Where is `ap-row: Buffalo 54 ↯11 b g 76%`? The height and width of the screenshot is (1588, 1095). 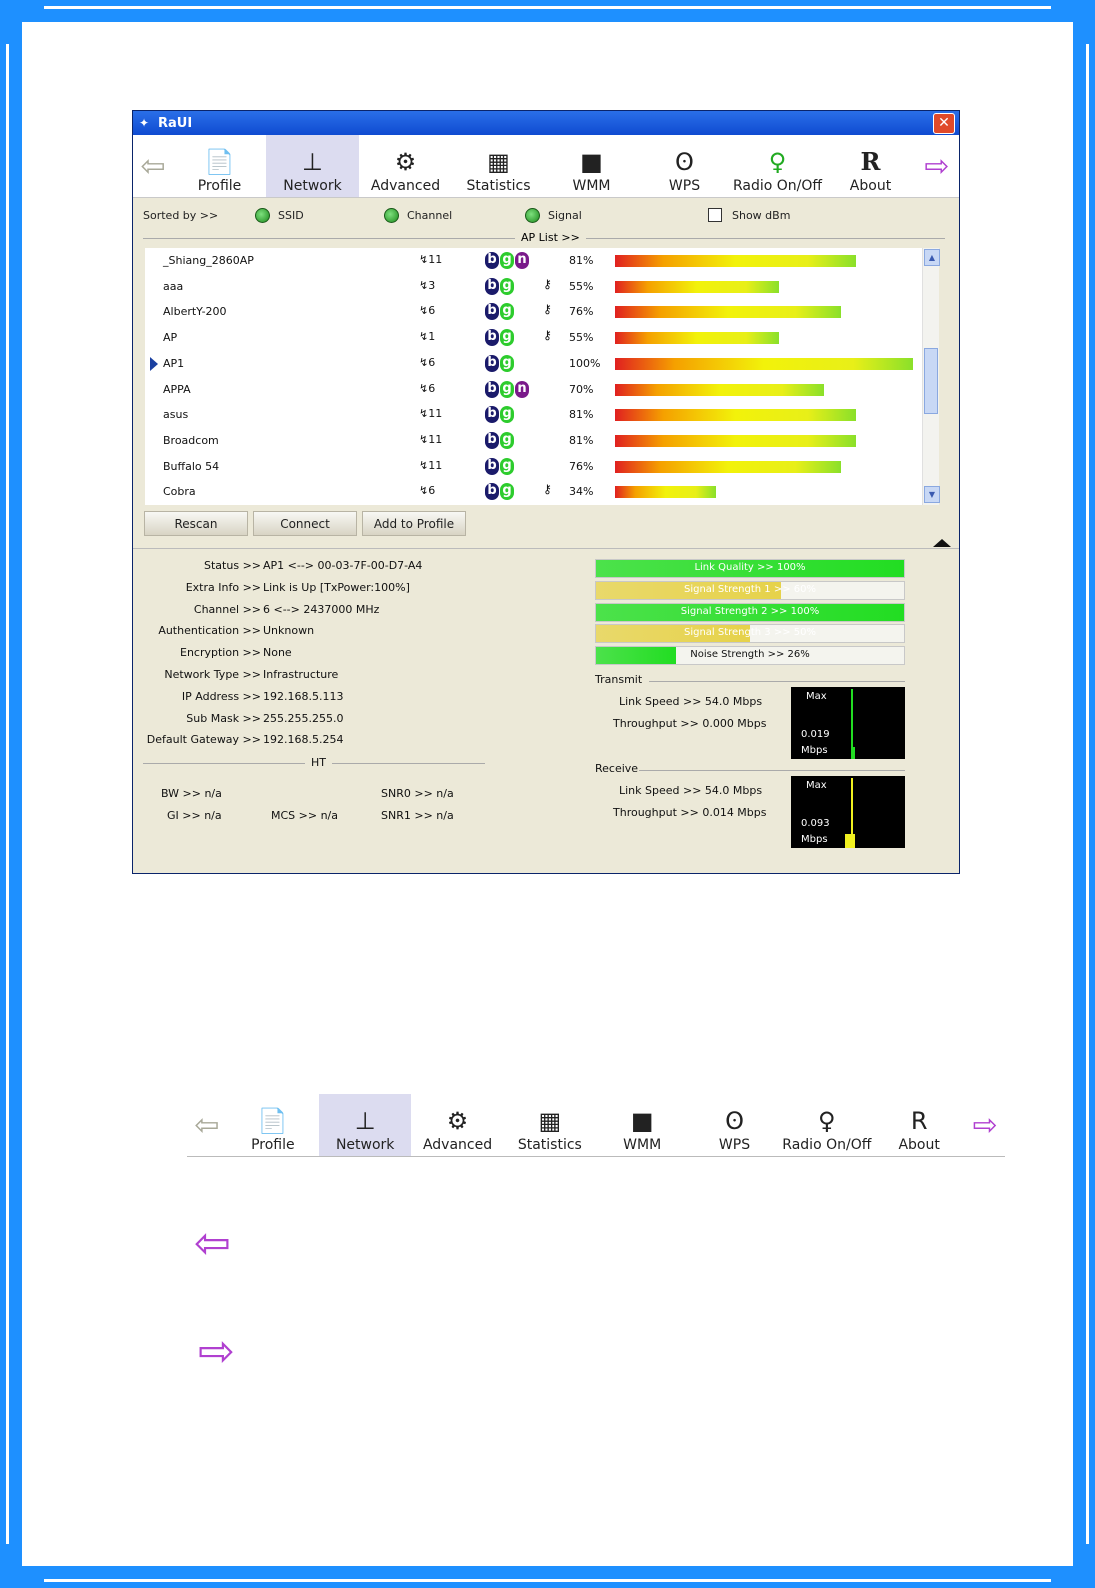 ap-row: Buffalo 54 ↯11 b g 76% is located at coordinates (534, 467).